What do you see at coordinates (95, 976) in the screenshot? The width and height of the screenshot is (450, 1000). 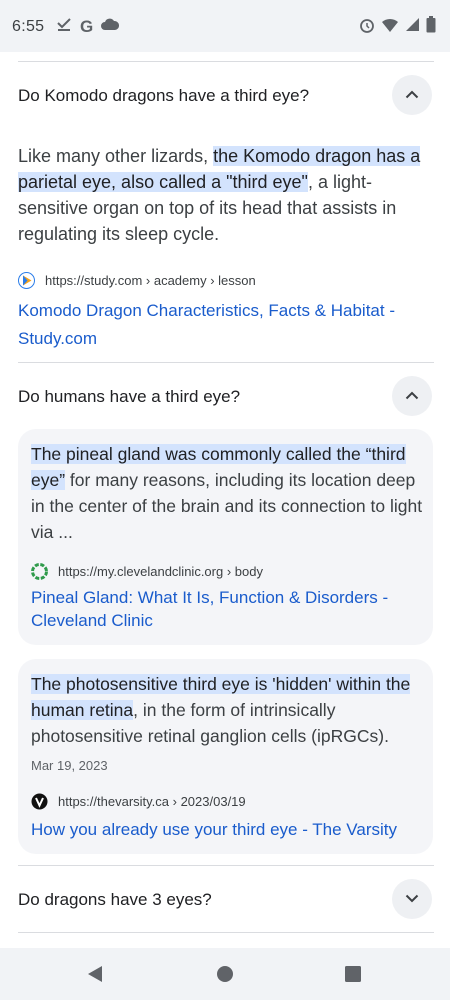 I see `back-icon` at bounding box center [95, 976].